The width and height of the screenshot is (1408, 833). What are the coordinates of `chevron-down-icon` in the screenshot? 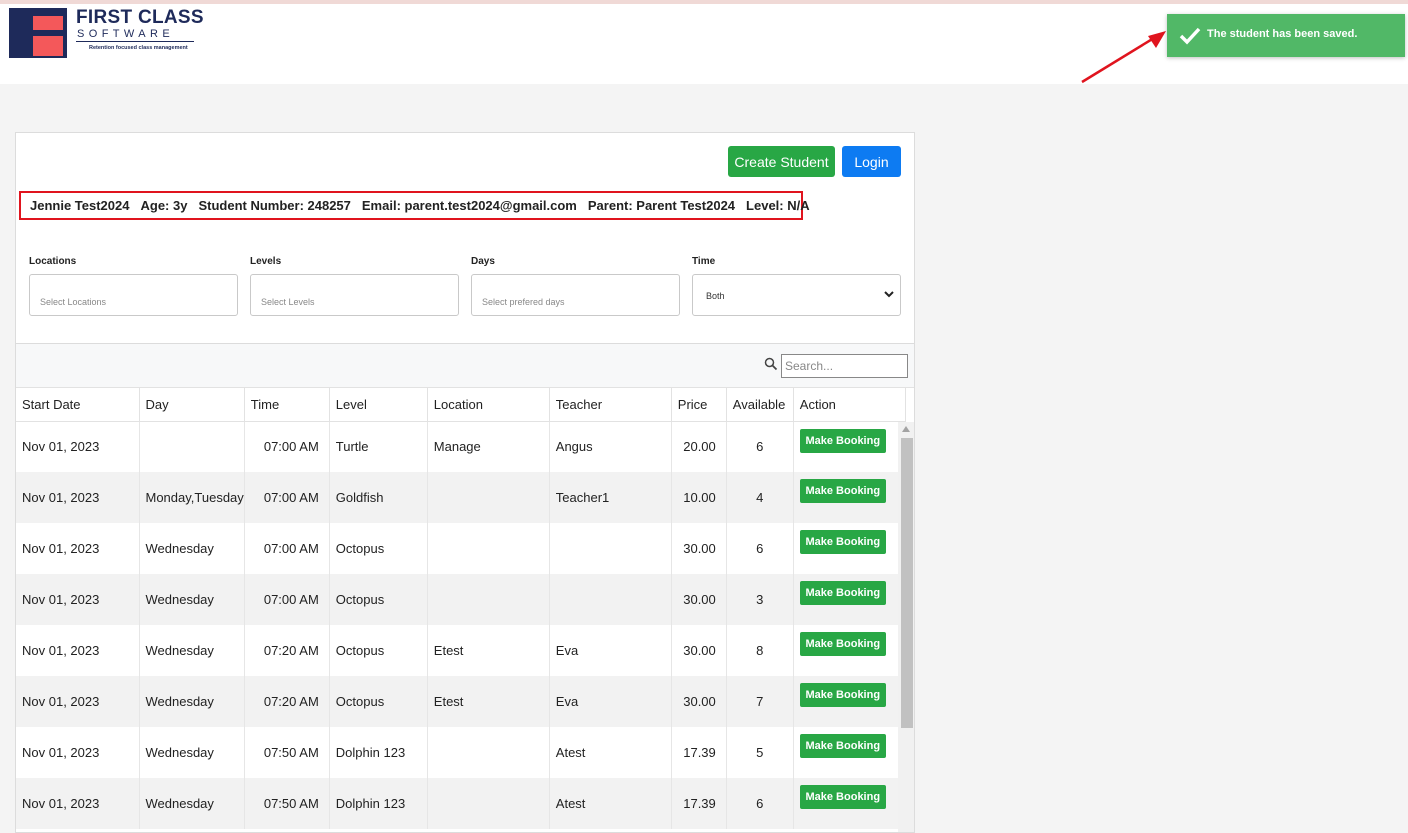 It's located at (889, 294).